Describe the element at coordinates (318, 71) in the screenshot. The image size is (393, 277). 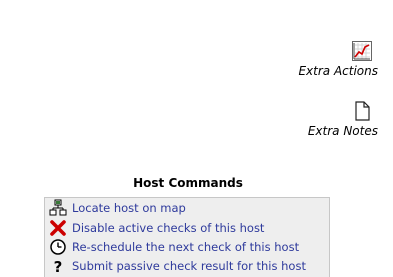
I see `extra-actions-label: Extra Actions` at that location.